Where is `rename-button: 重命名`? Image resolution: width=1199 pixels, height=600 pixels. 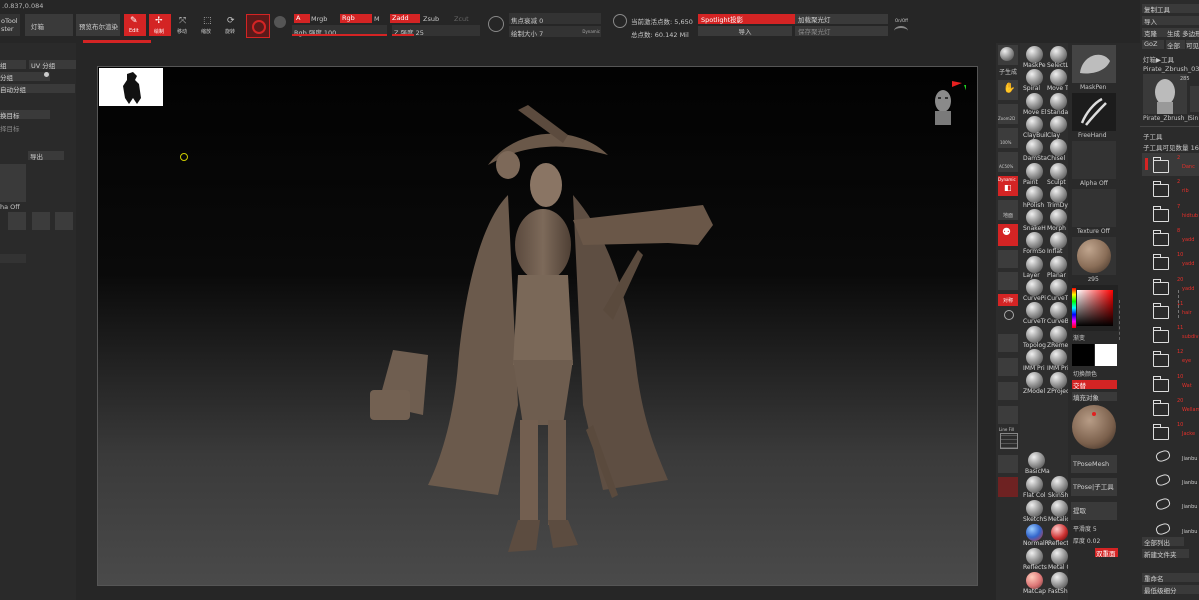 rename-button: 重命名 is located at coordinates (1170, 578).